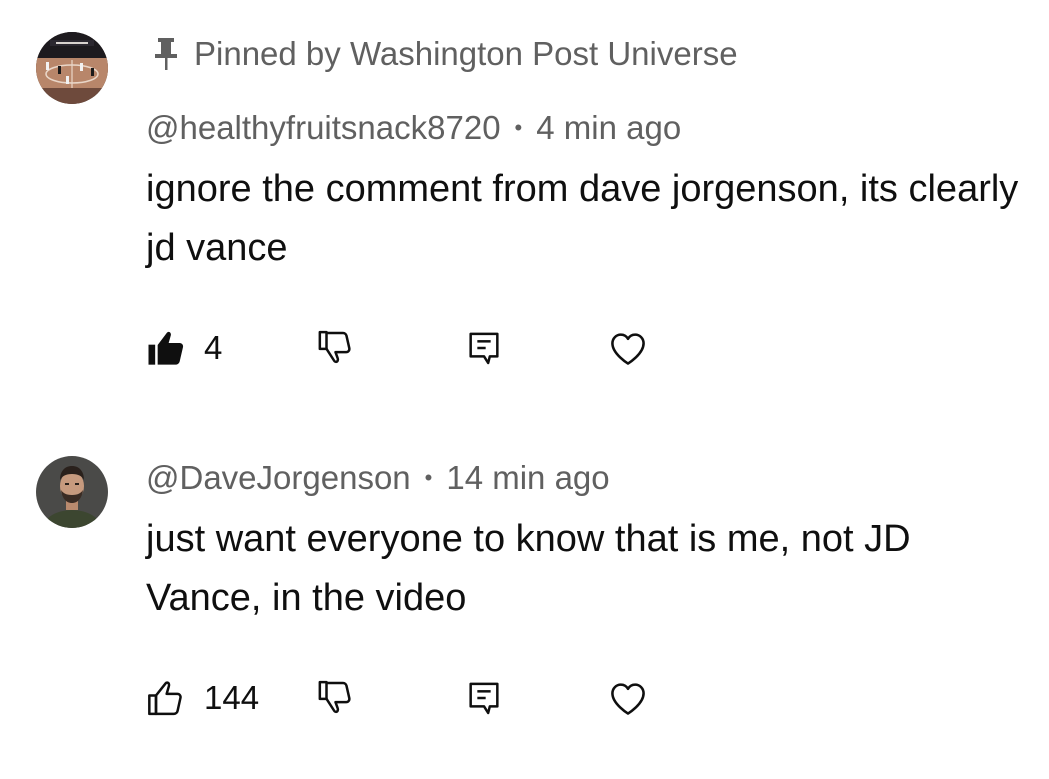 Image resolution: width=1049 pixels, height=779 pixels. I want to click on basketball-court-photo-icon, so click(72, 68).